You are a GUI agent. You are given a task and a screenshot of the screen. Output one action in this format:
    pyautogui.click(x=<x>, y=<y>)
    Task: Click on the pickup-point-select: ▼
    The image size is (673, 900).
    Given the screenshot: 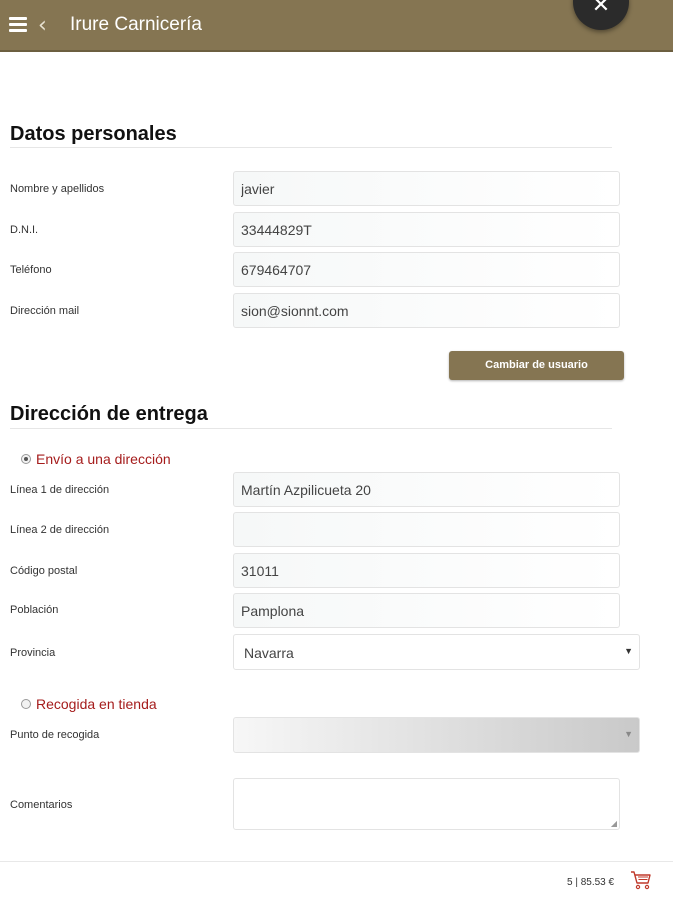 What is the action you would take?
    pyautogui.click(x=436, y=735)
    